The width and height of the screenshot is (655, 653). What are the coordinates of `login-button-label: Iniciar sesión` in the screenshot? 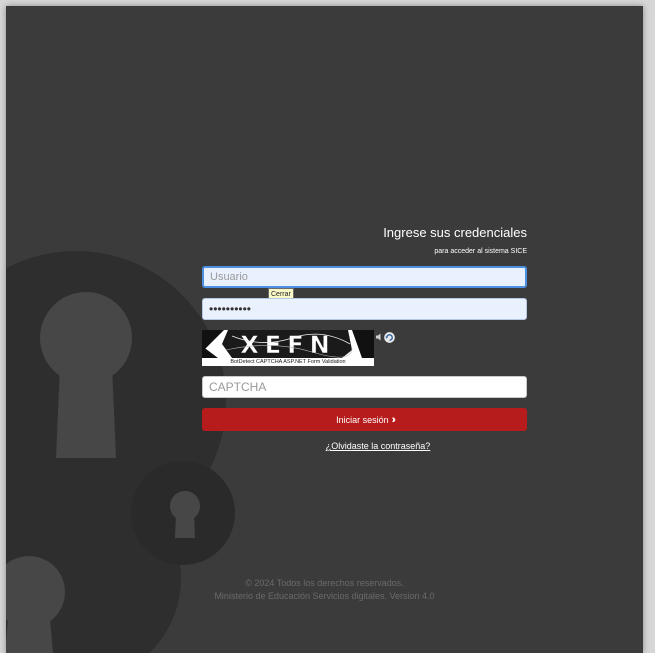 It's located at (362, 419).